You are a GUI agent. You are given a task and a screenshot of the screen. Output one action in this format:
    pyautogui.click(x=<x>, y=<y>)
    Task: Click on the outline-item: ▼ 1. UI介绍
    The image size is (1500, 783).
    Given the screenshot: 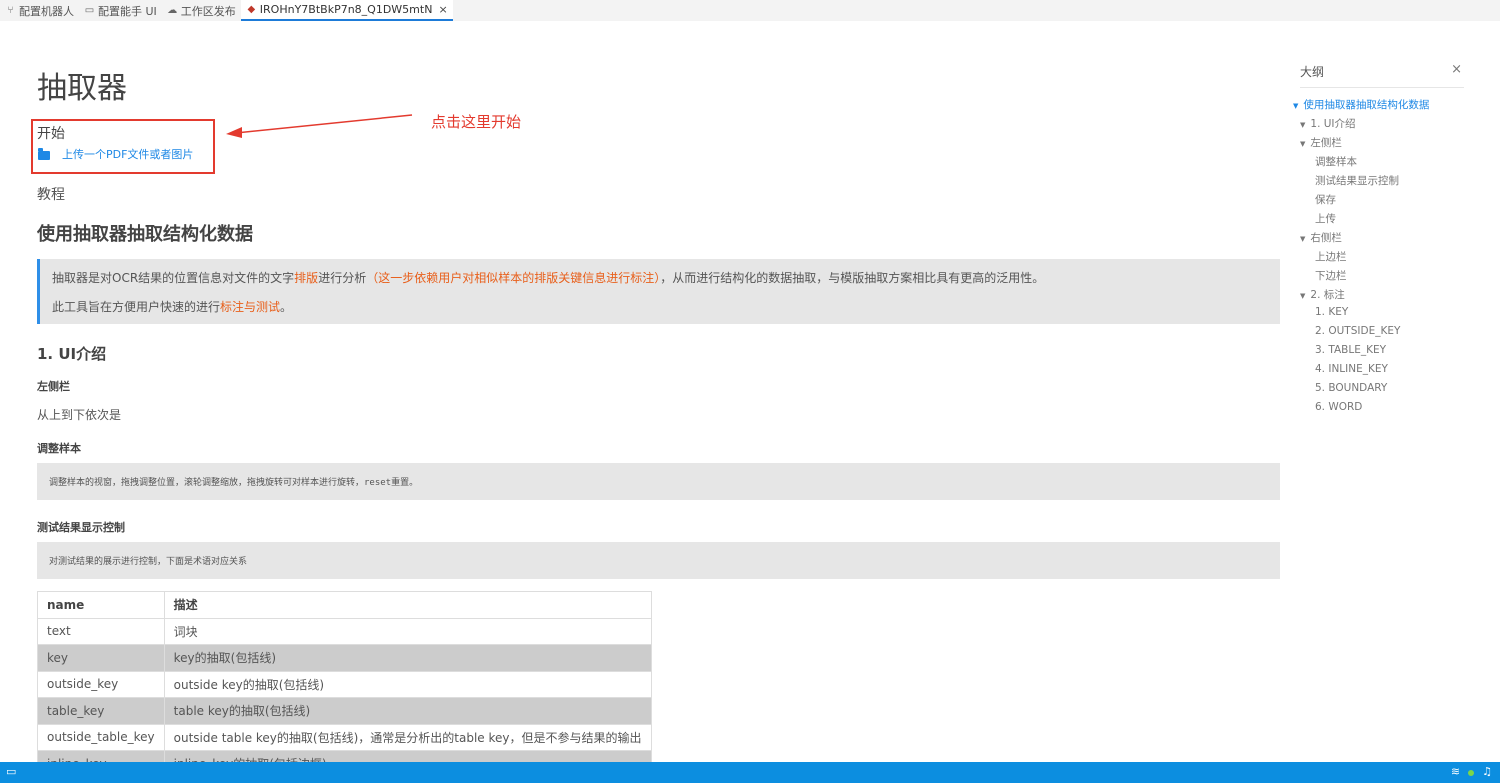 What is the action you would take?
    pyautogui.click(x=1328, y=123)
    